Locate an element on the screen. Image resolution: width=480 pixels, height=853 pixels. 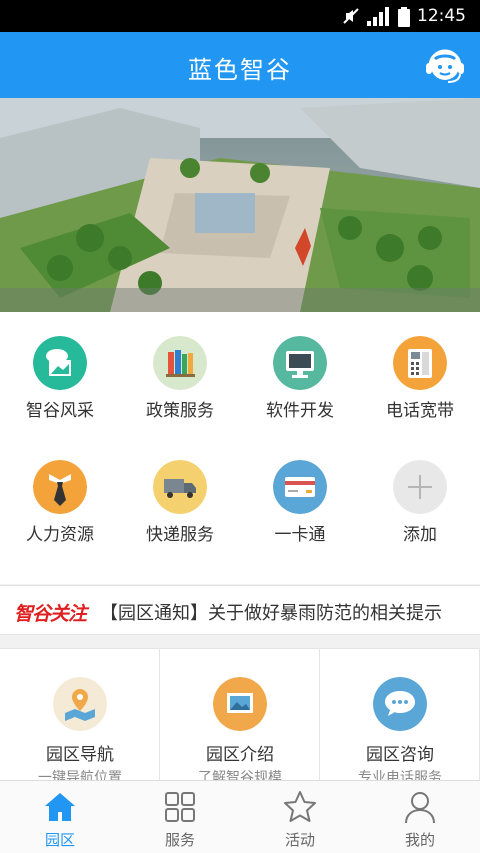
grid-label: 政策服务 is located at coordinates (180, 411).